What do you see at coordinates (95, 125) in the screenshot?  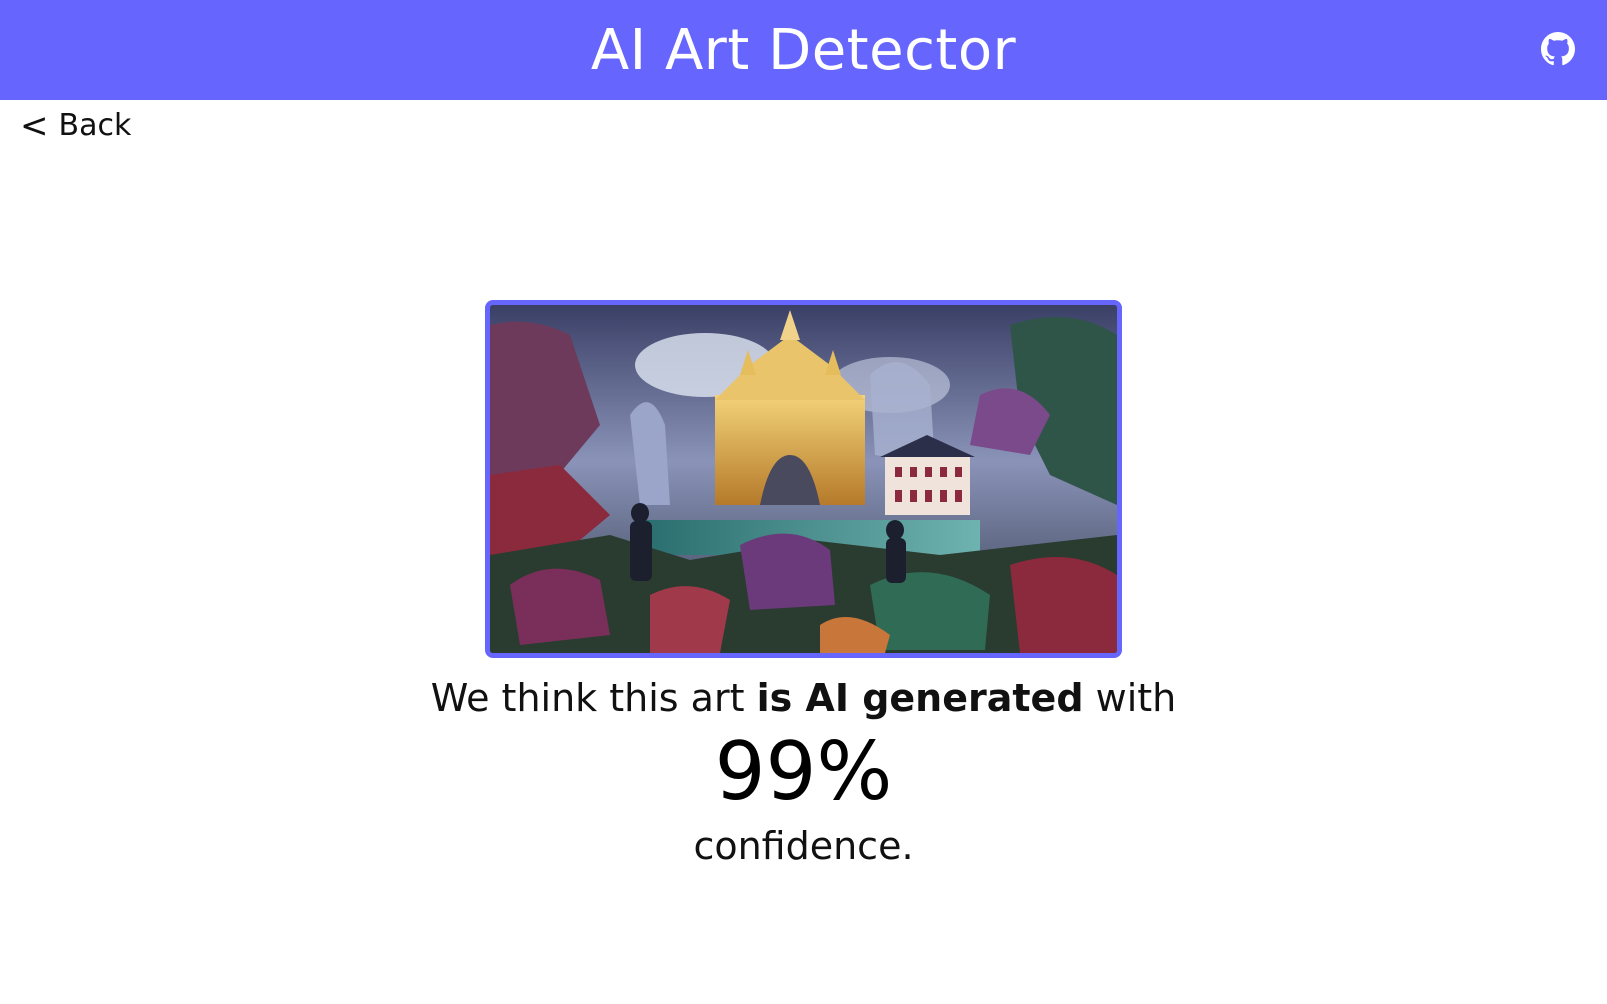 I see `back-label: Back` at bounding box center [95, 125].